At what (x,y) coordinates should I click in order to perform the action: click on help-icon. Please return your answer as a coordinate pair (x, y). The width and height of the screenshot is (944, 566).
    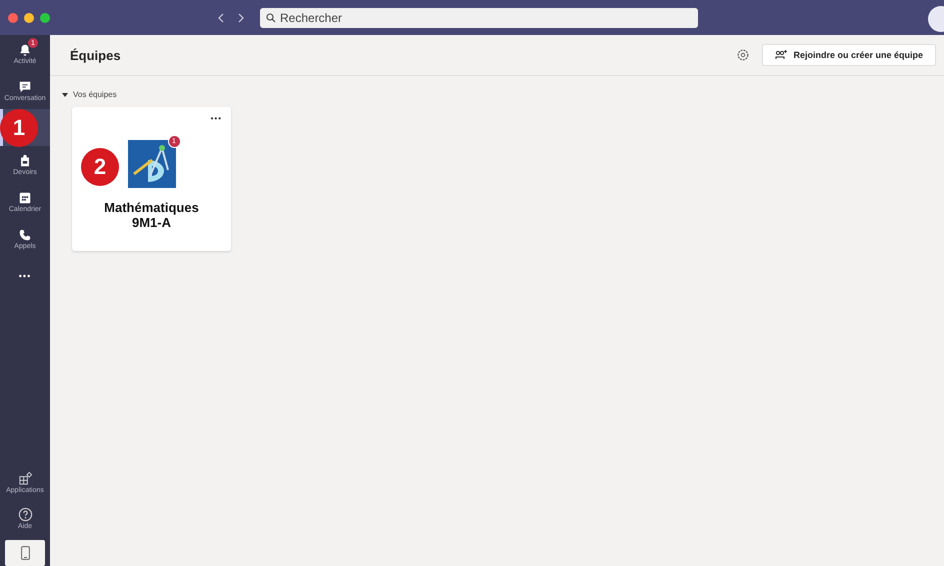
    Looking at the image, I should click on (25, 514).